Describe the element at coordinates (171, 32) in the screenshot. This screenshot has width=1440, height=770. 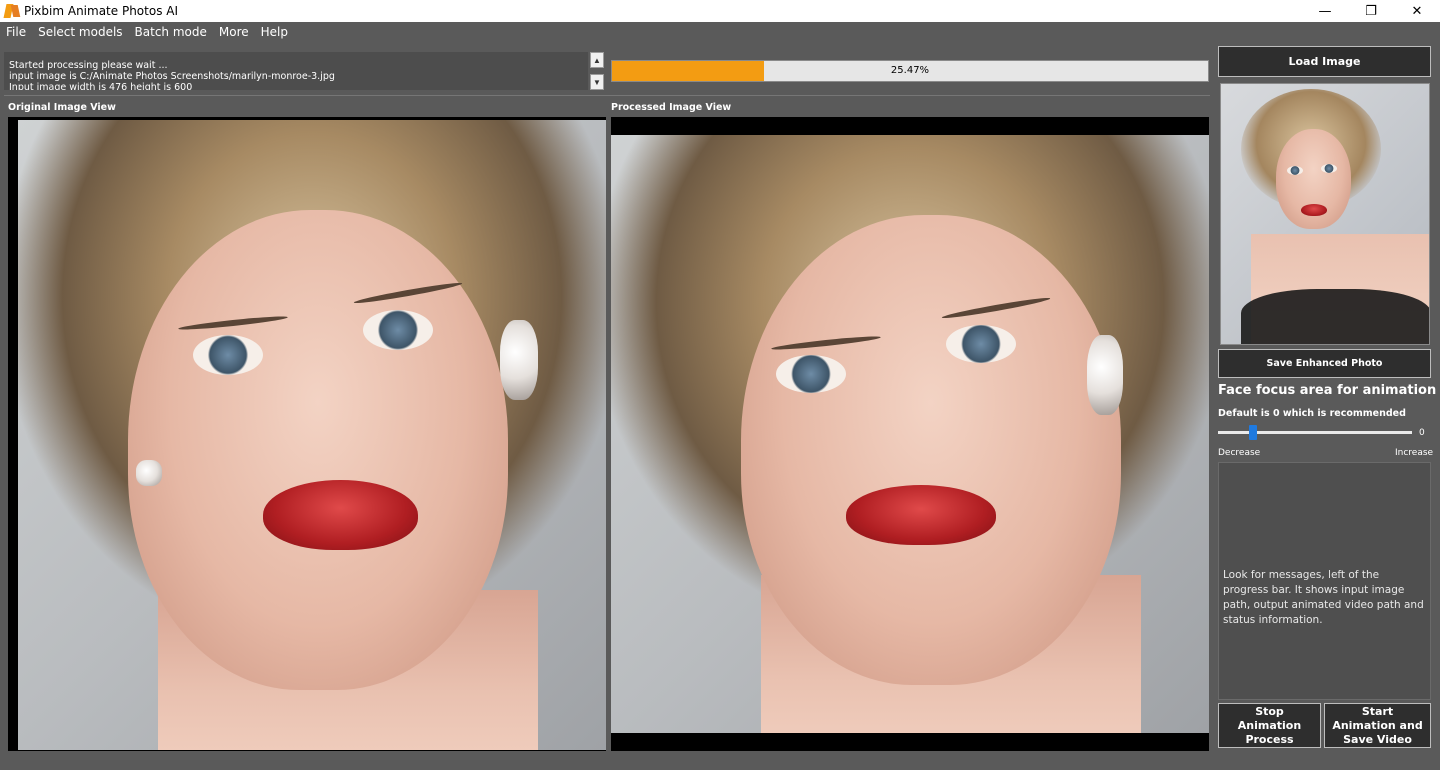
I see `menu-batch-mode: Batch mode` at that location.